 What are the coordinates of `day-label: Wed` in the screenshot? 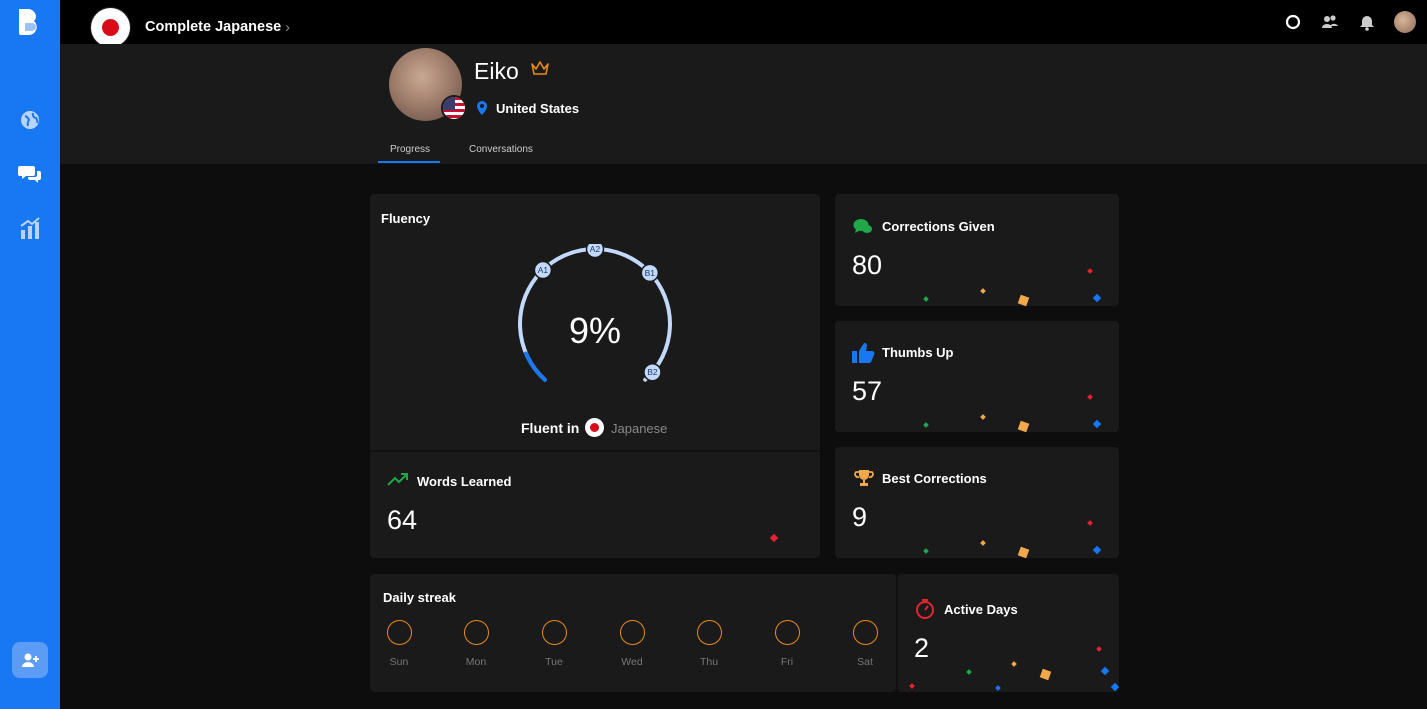 It's located at (632, 662).